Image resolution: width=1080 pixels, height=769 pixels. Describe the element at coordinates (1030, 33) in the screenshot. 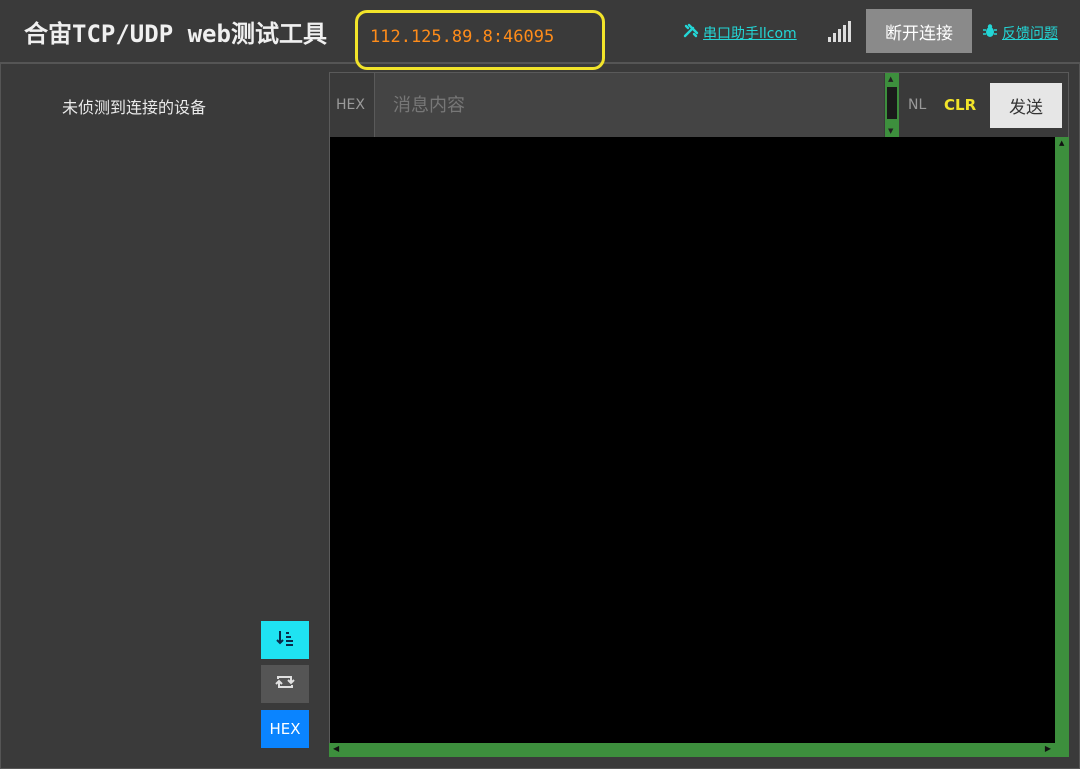

I see `feedback-link-label: 反馈问题` at that location.